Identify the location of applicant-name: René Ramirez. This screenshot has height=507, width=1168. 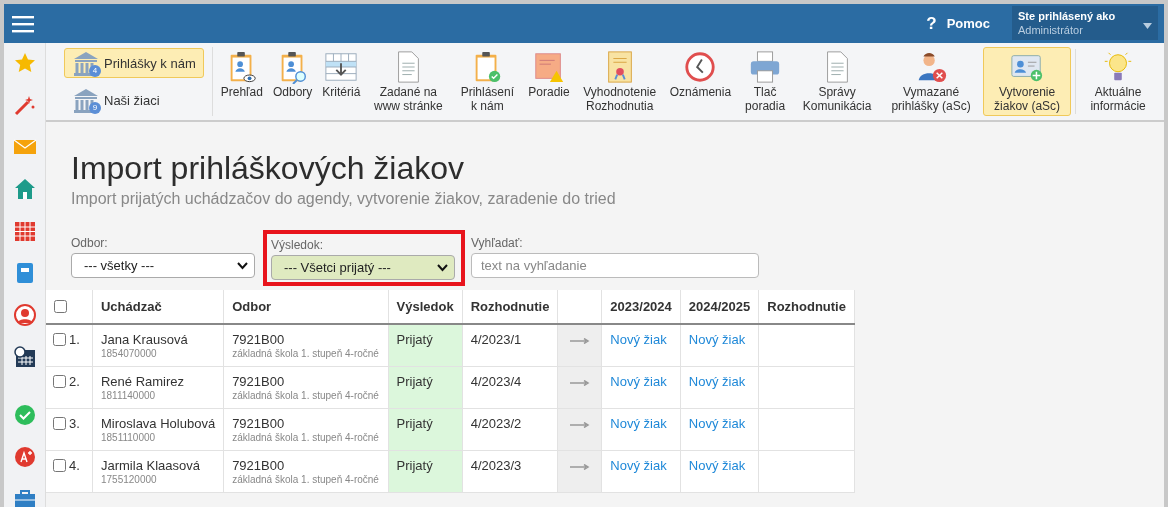
(142, 381).